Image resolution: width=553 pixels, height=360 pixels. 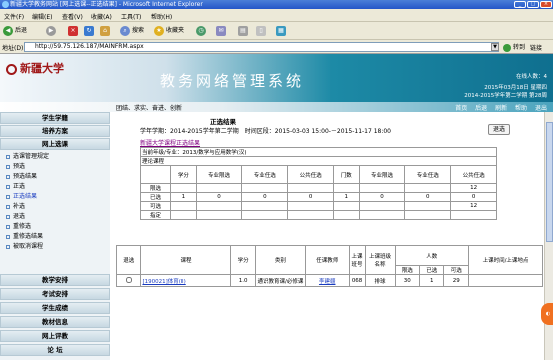 I want to click on table-cell: 1, so click(x=183, y=197).